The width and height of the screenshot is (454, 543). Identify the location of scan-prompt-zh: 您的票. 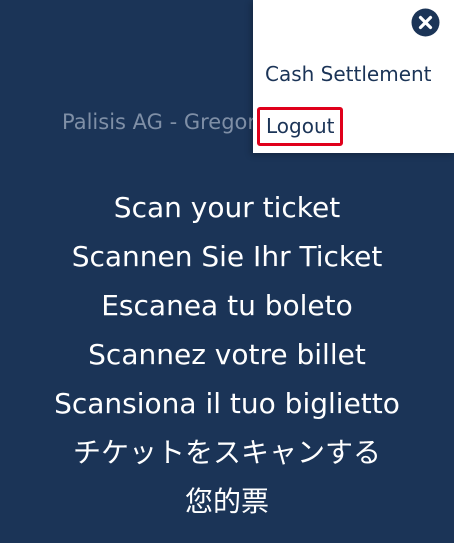
(226, 501).